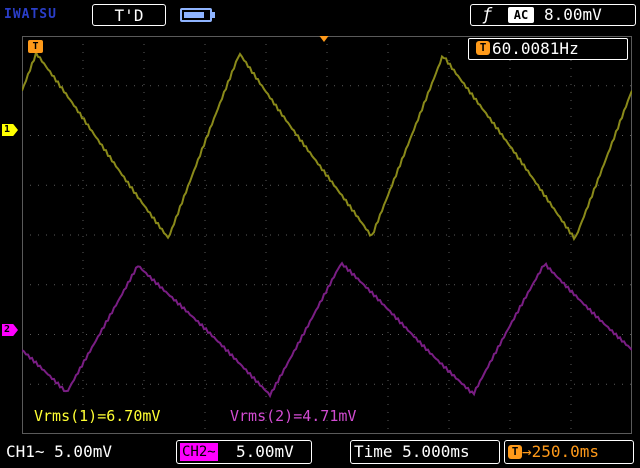 This screenshot has width=640, height=468. I want to click on battery-icon, so click(197, 15).